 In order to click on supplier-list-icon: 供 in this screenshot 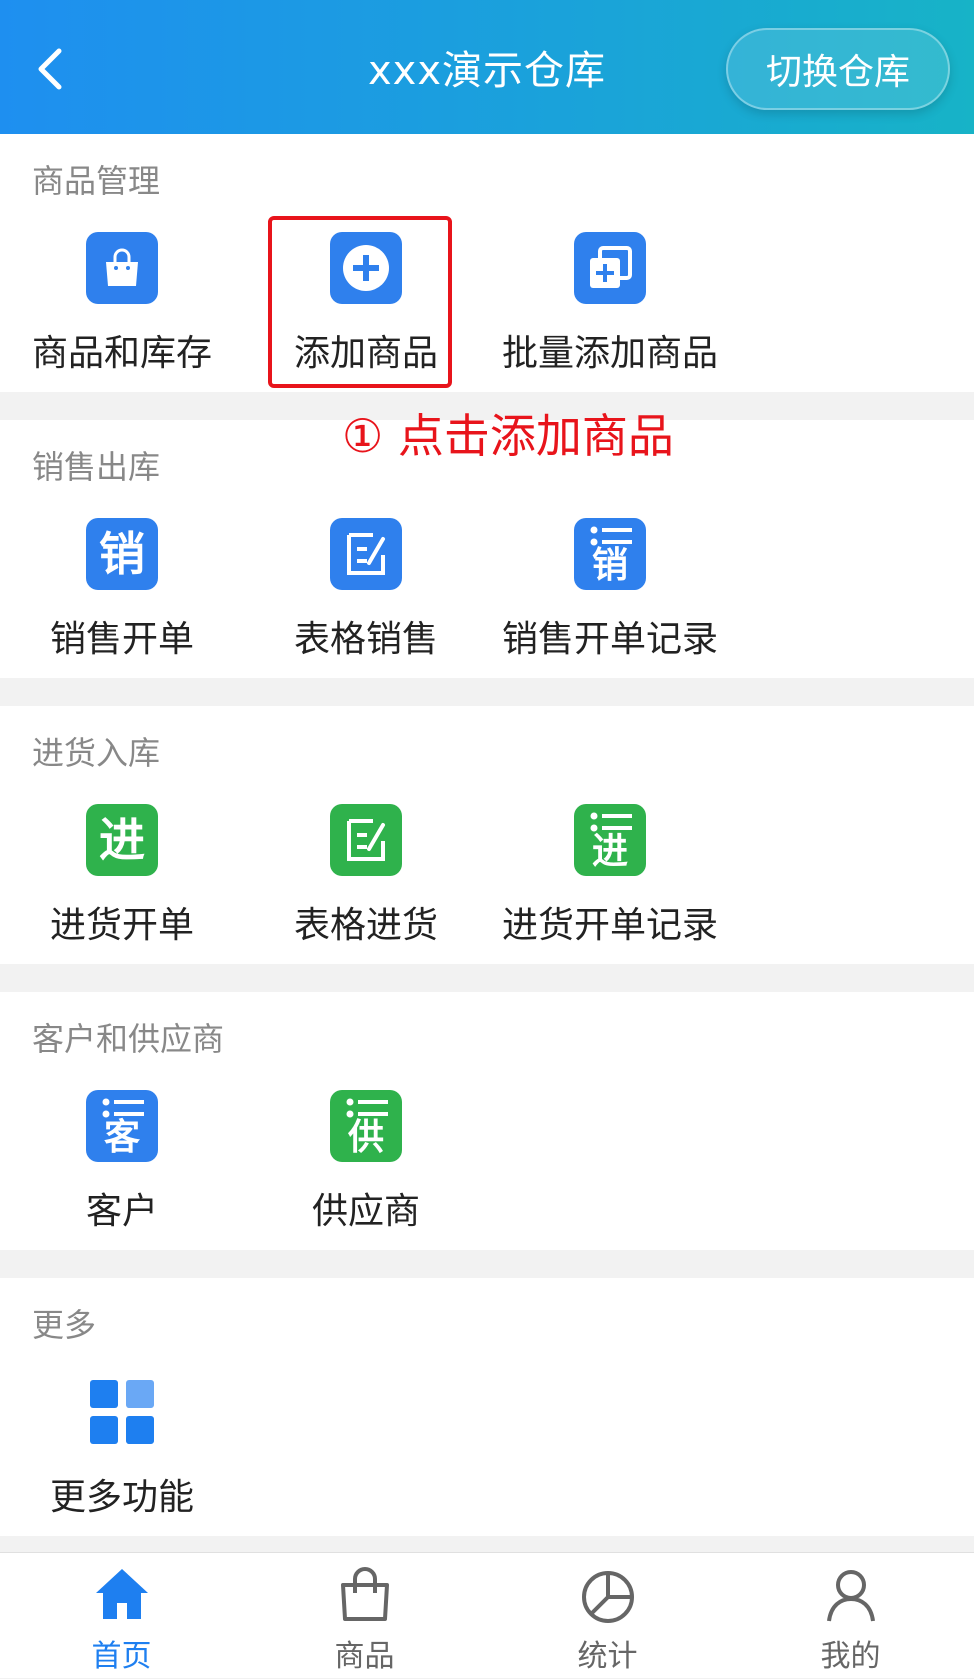, I will do `click(366, 1126)`.